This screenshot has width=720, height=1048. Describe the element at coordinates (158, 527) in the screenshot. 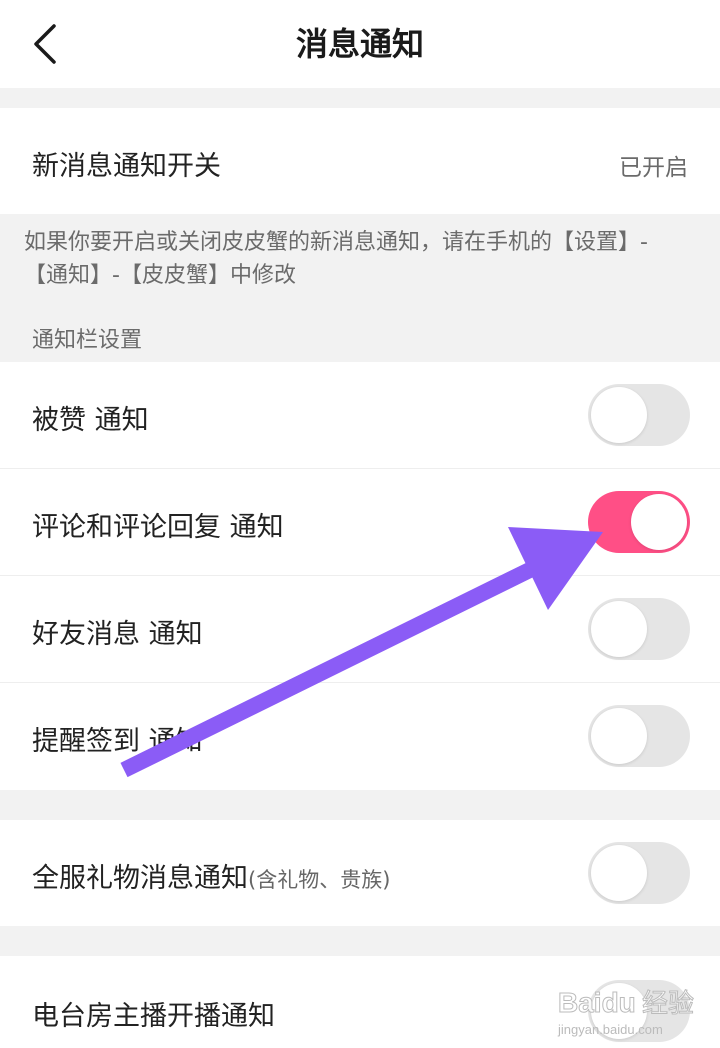

I see `notify-label-comments: 评论和评论回复 通知` at that location.